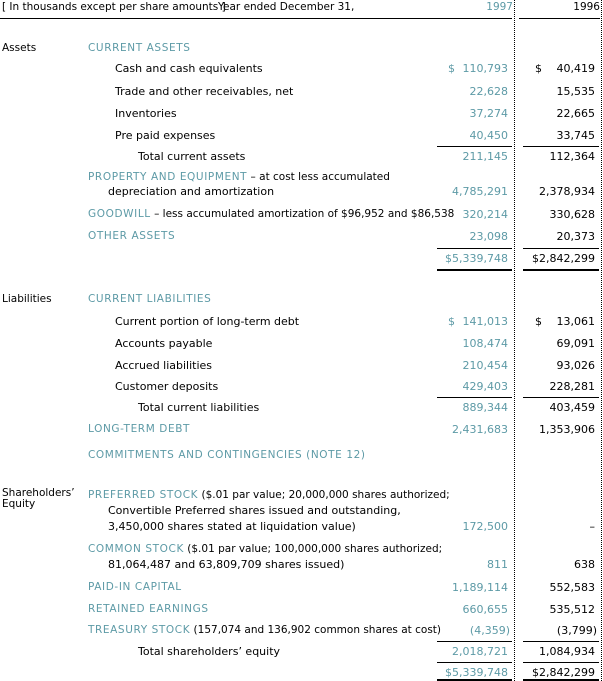 The width and height of the screenshot is (603, 681). Describe the element at coordinates (572, 156) in the screenshot. I see `value-1996-total-current-assets: 112,364` at that location.